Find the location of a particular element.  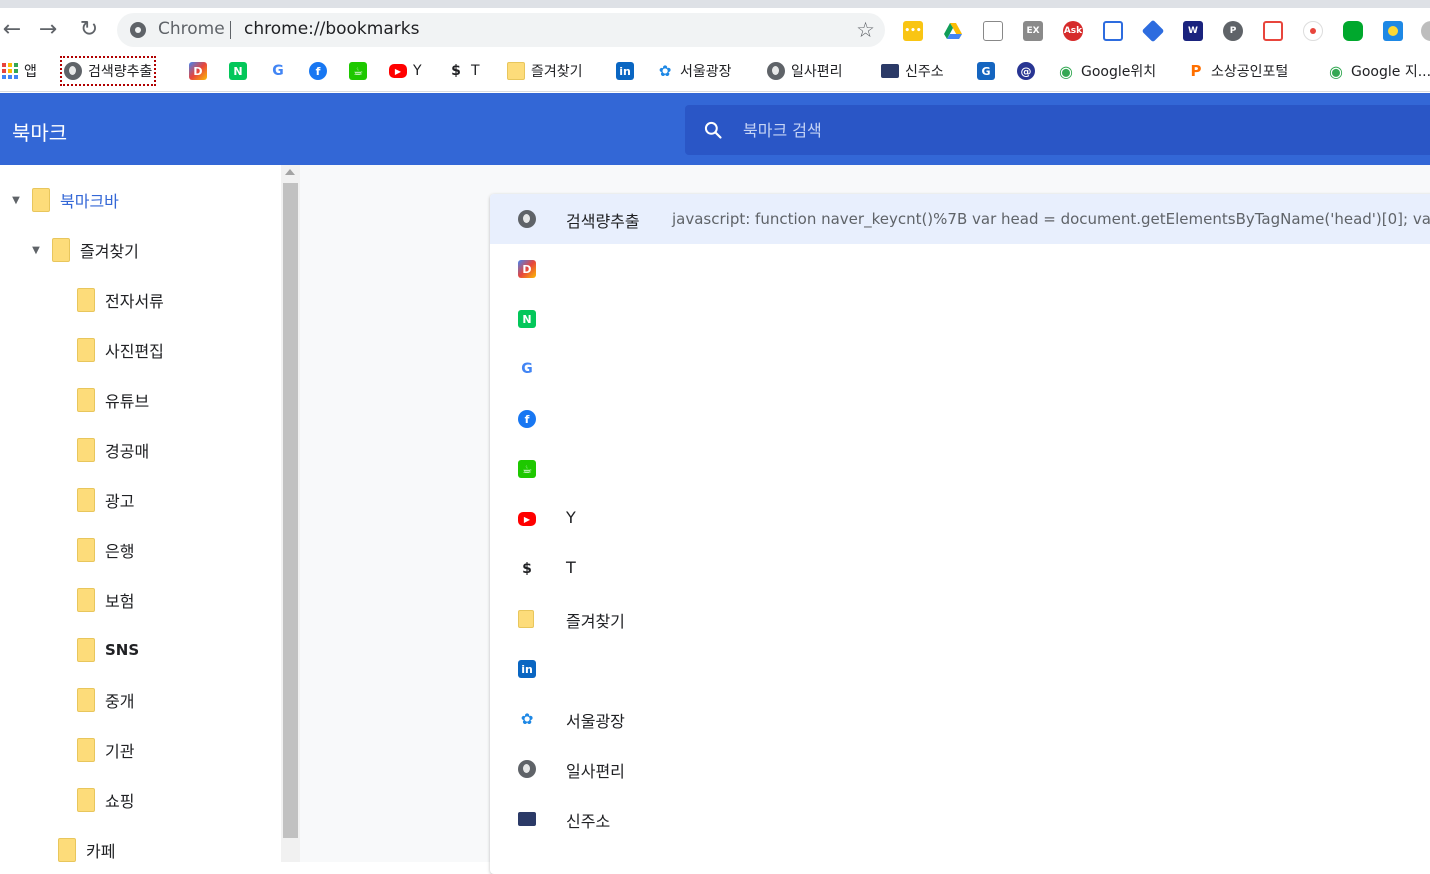

list-item: 즐겨찾기 is located at coordinates (960, 619).